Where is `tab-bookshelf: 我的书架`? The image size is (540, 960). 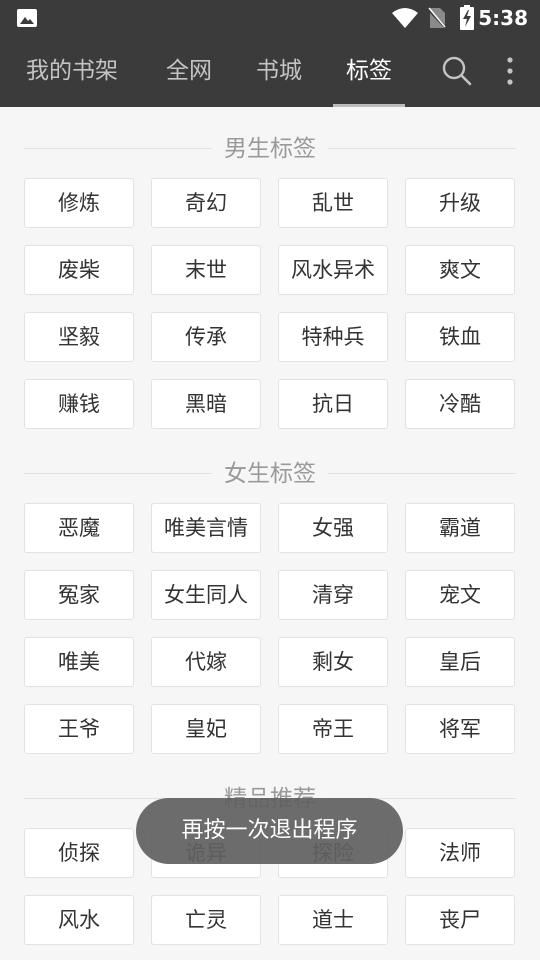
tab-bookshelf: 我的书架 is located at coordinates (72, 71).